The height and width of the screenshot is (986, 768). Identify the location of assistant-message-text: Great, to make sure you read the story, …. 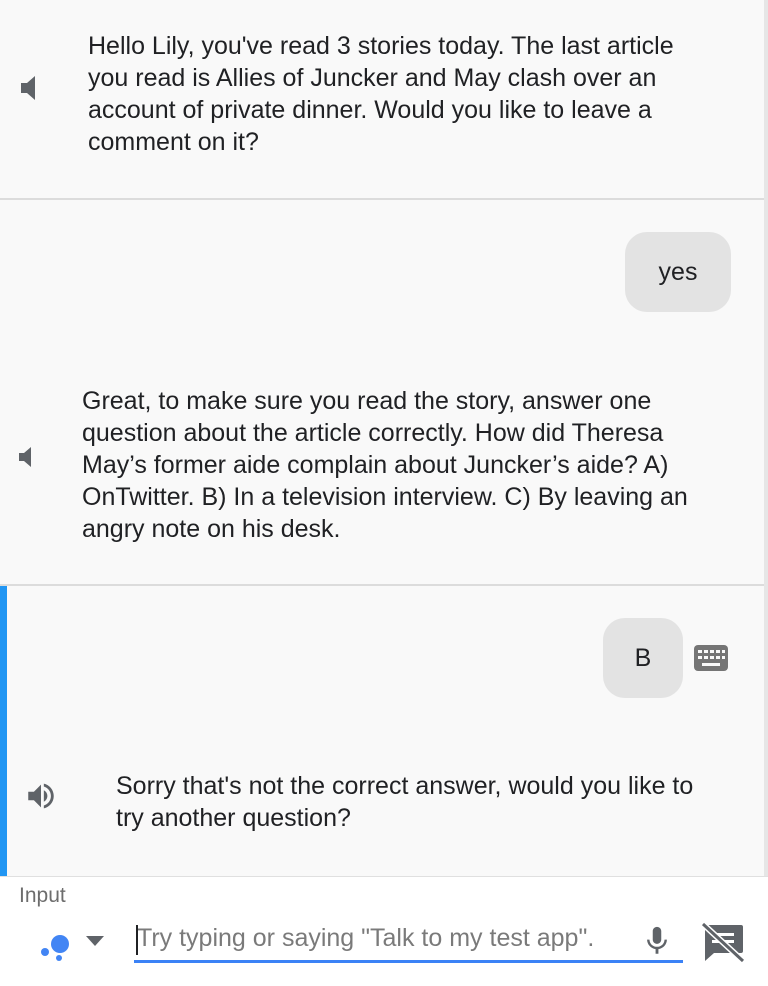
(385, 465).